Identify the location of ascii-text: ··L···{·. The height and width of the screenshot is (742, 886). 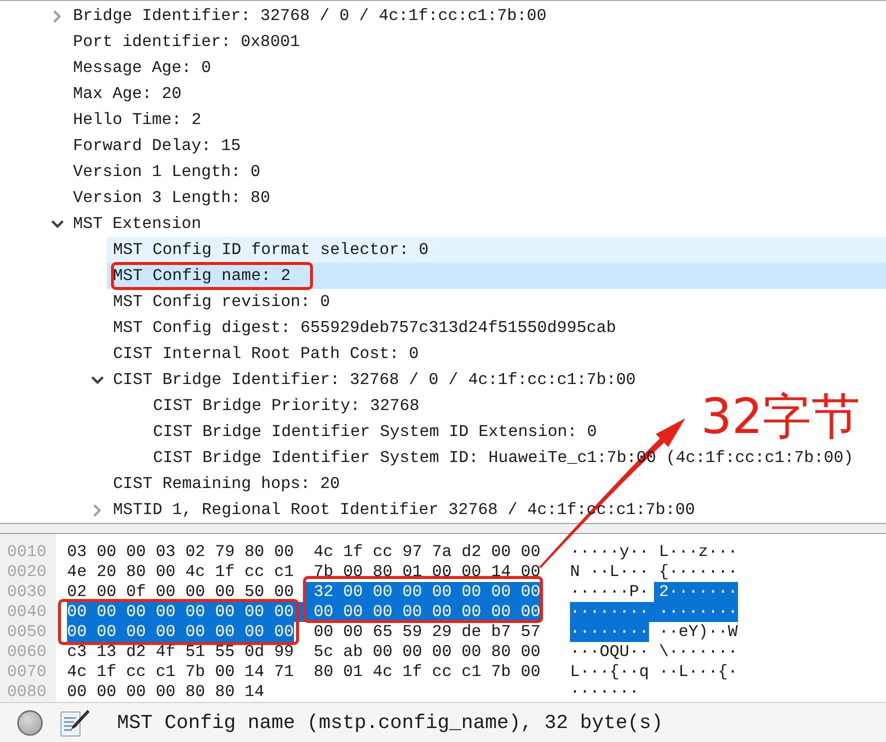
(698, 672).